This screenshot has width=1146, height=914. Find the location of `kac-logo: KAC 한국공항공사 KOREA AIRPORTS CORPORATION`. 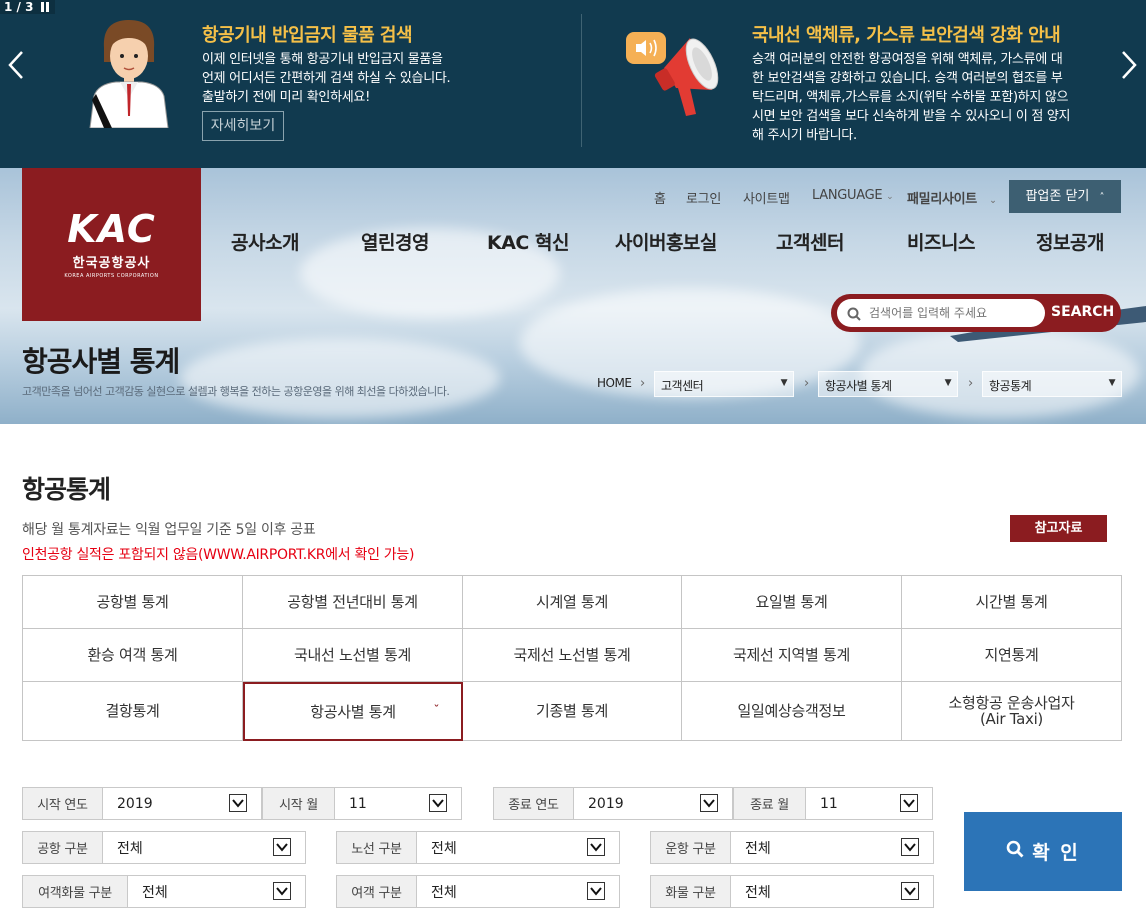

kac-logo: KAC 한국공항공사 KOREA AIRPORTS CORPORATION is located at coordinates (111, 244).